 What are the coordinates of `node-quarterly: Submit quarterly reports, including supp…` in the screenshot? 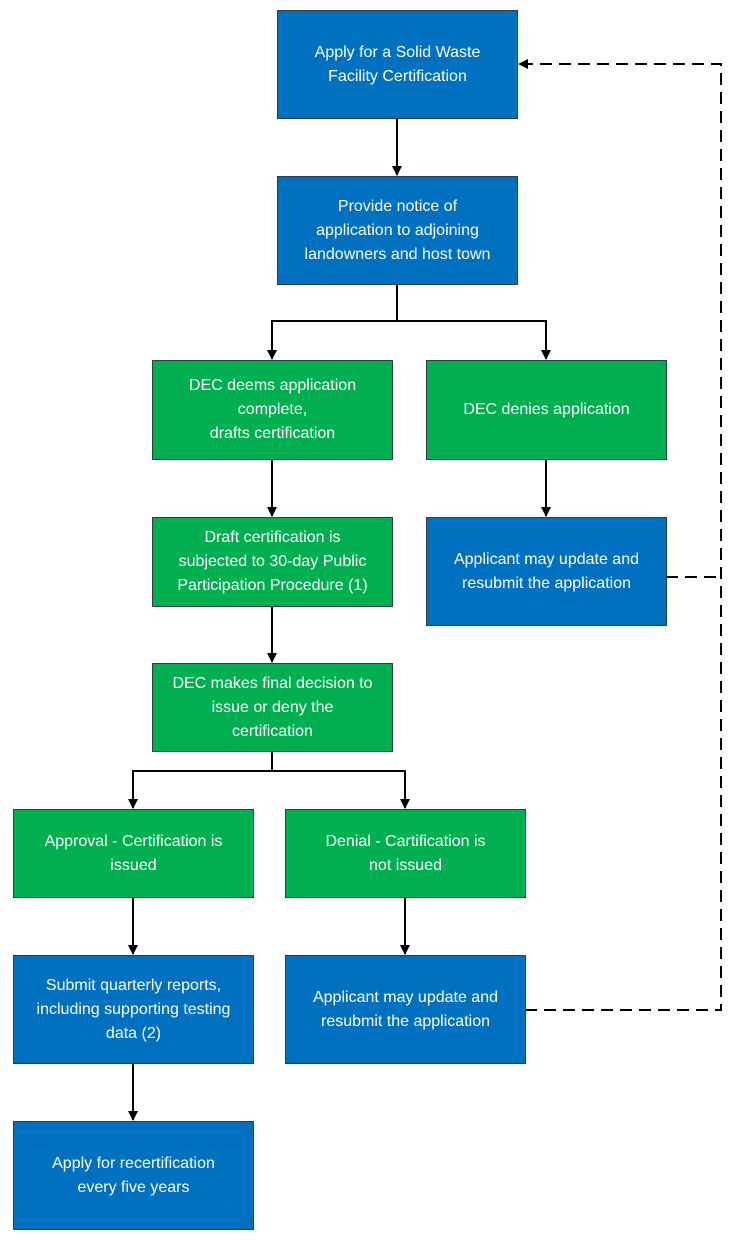 It's located at (133, 1009).